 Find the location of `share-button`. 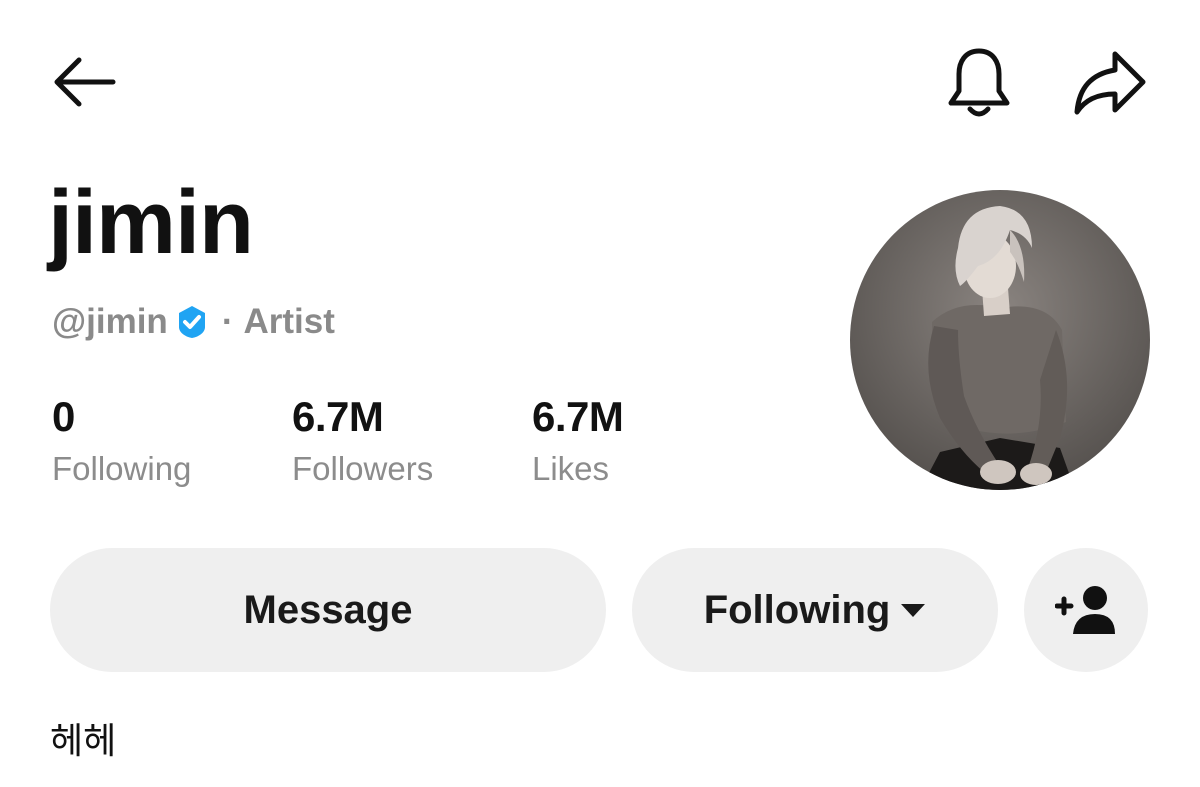

share-button is located at coordinates (1109, 83).